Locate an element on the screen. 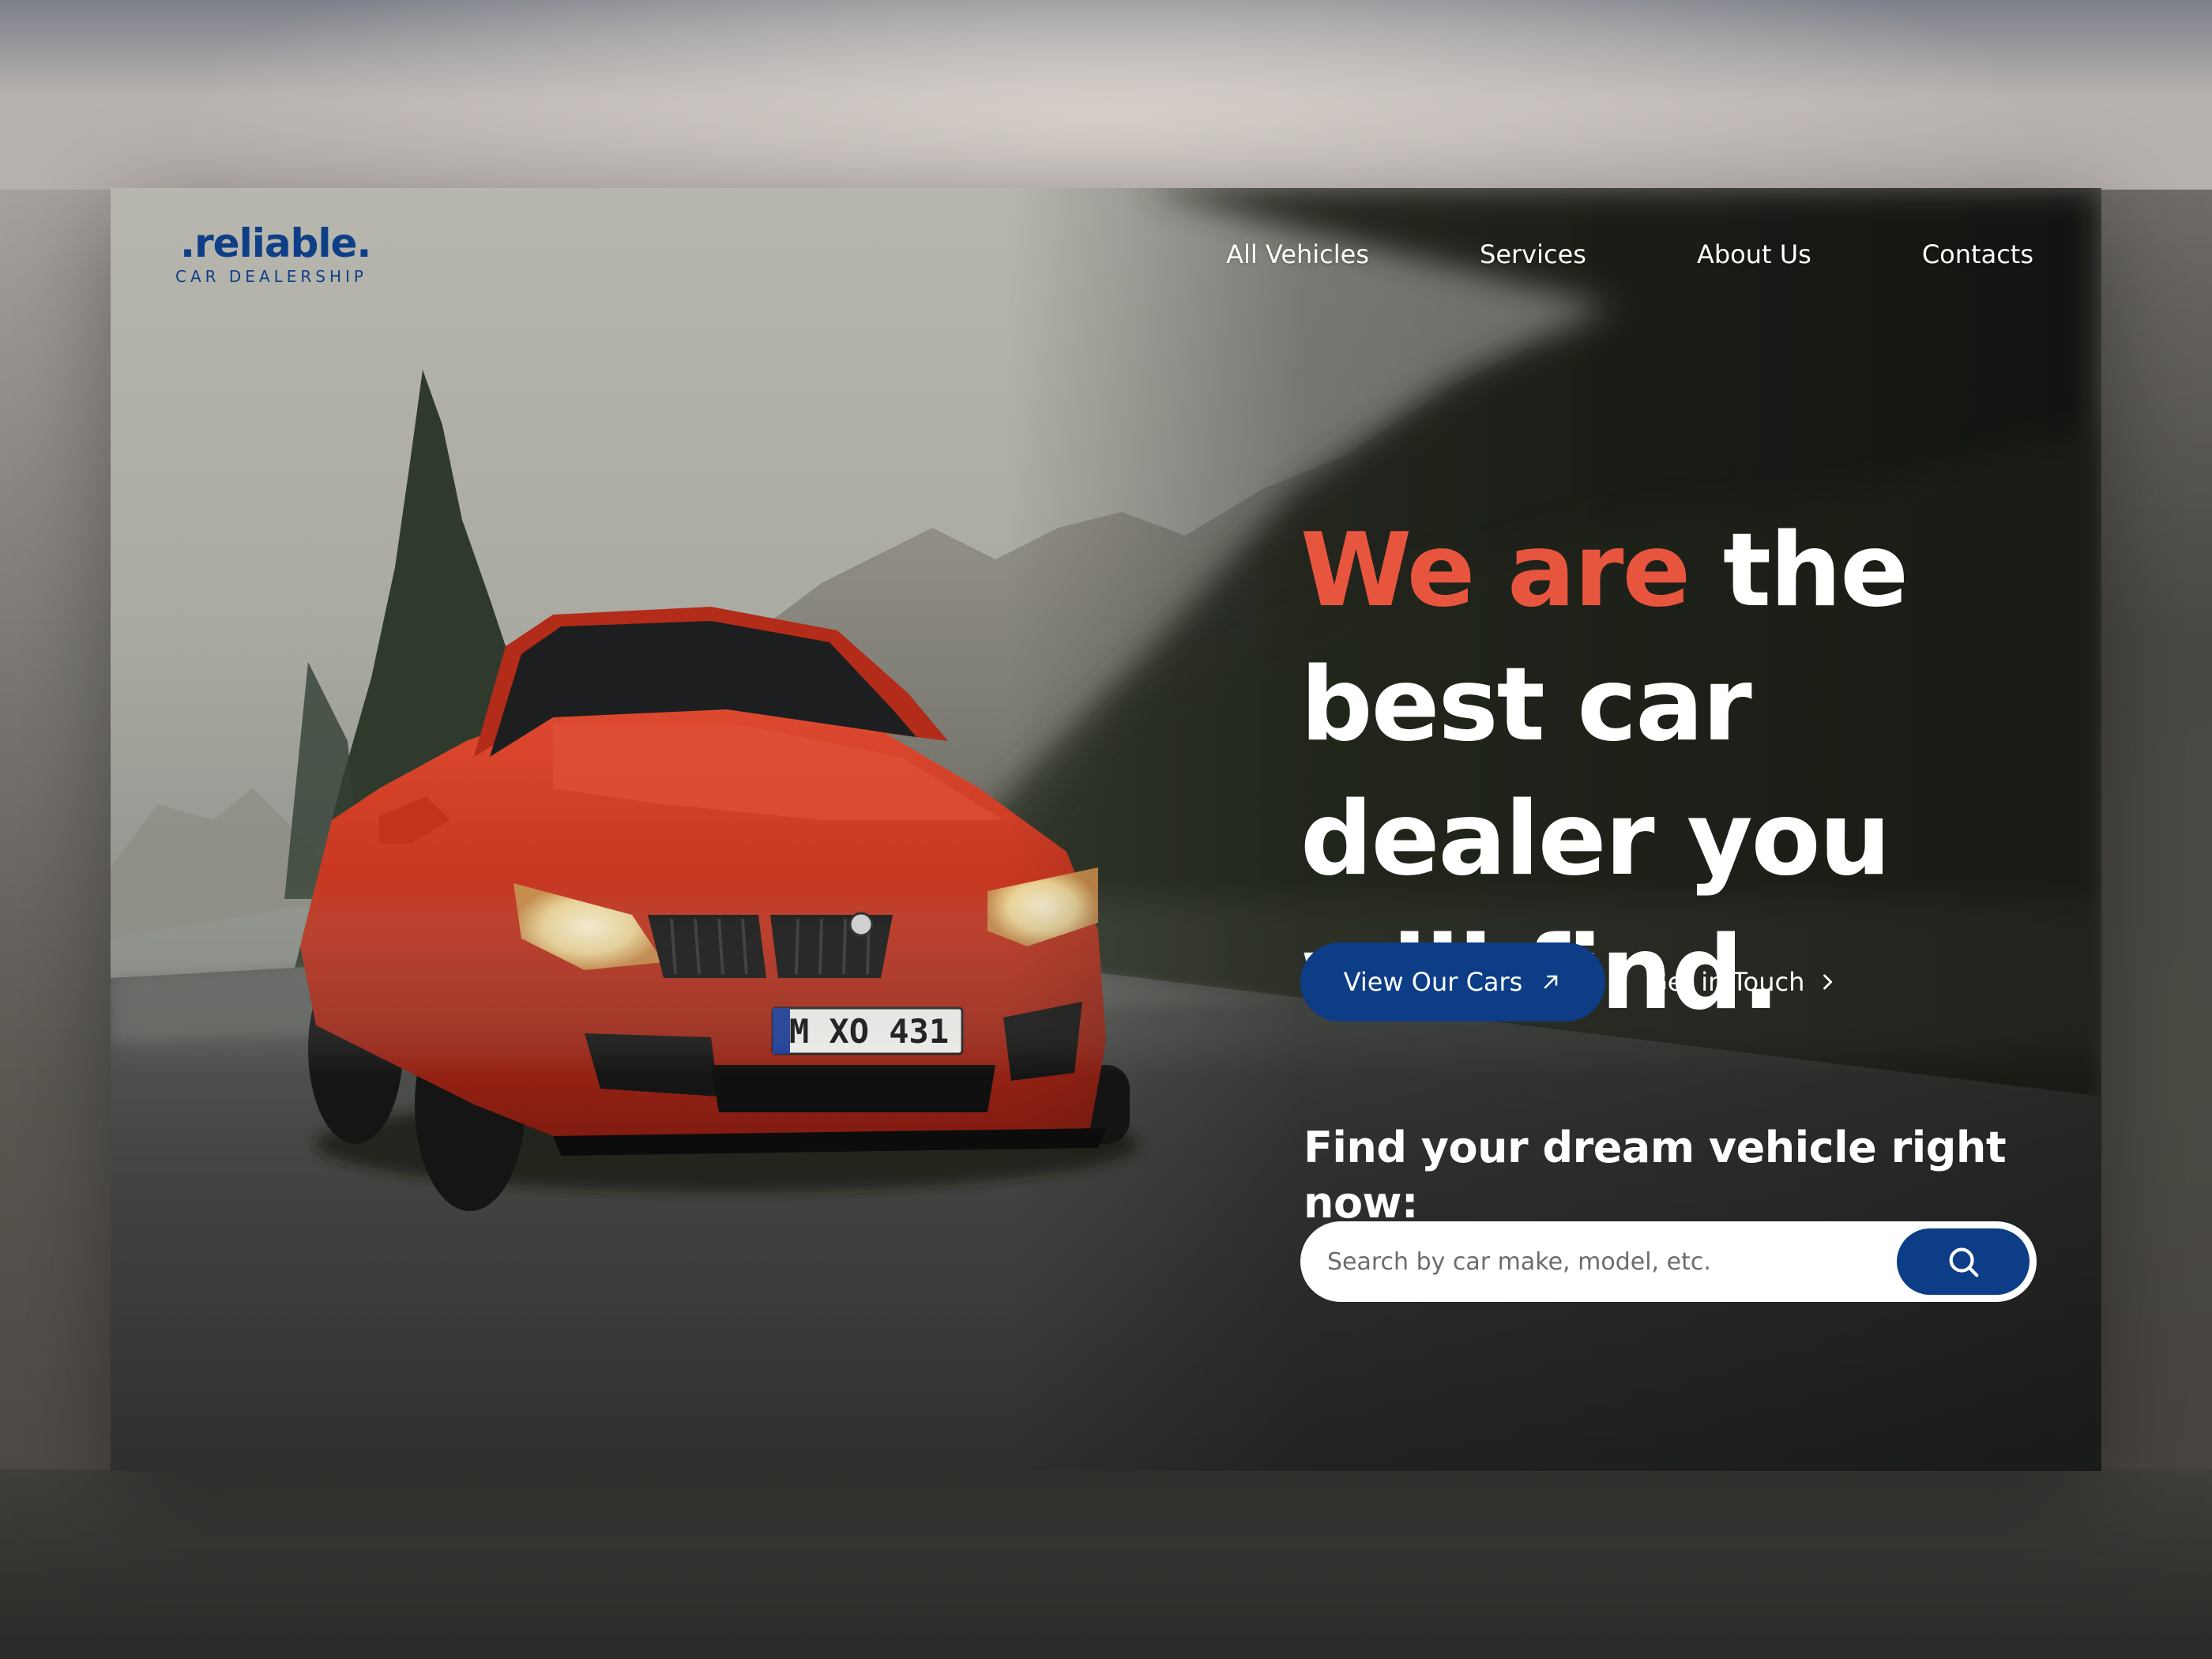  cta-row: View Our Cars Get in Touch is located at coordinates (1568, 982).